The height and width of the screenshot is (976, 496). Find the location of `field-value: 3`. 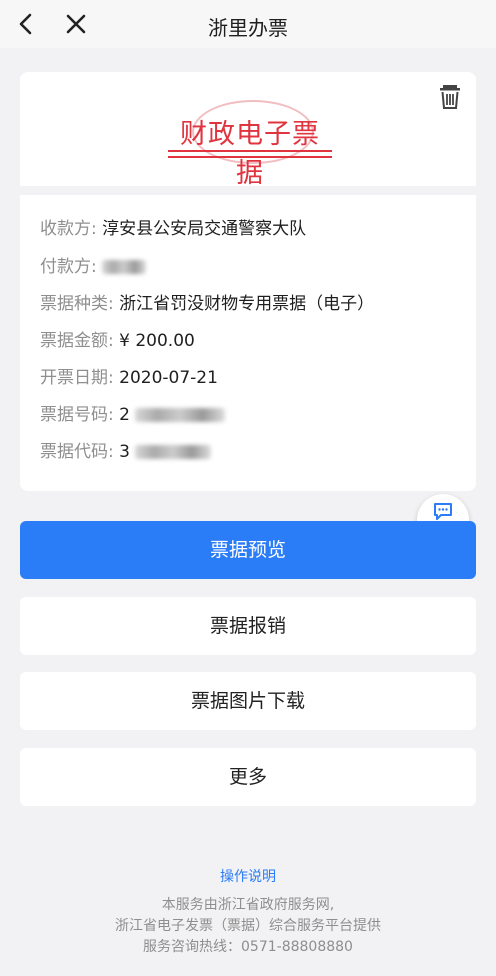

field-value: 3 is located at coordinates (124, 452).